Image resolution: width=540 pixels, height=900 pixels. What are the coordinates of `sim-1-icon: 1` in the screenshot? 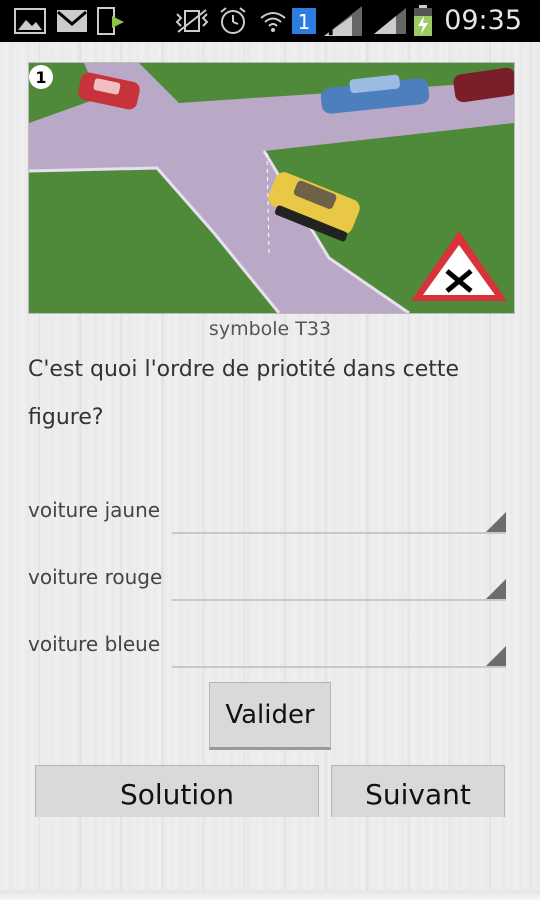 It's located at (304, 21).